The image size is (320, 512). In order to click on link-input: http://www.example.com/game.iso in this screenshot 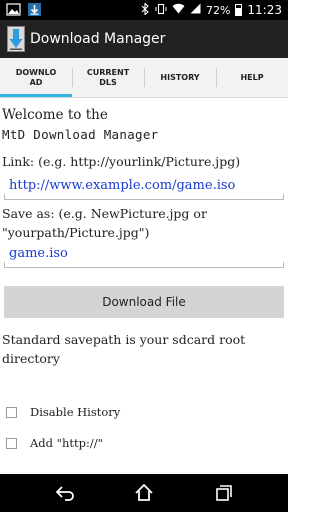, I will do `click(144, 187)`.